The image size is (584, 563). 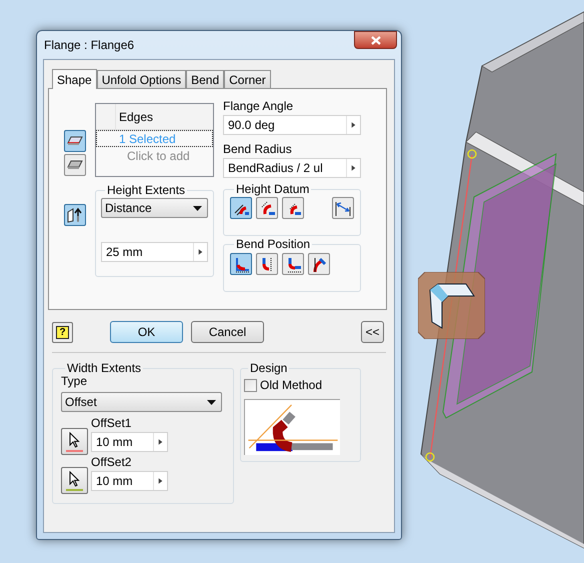 I want to click on close-button, so click(x=375, y=40).